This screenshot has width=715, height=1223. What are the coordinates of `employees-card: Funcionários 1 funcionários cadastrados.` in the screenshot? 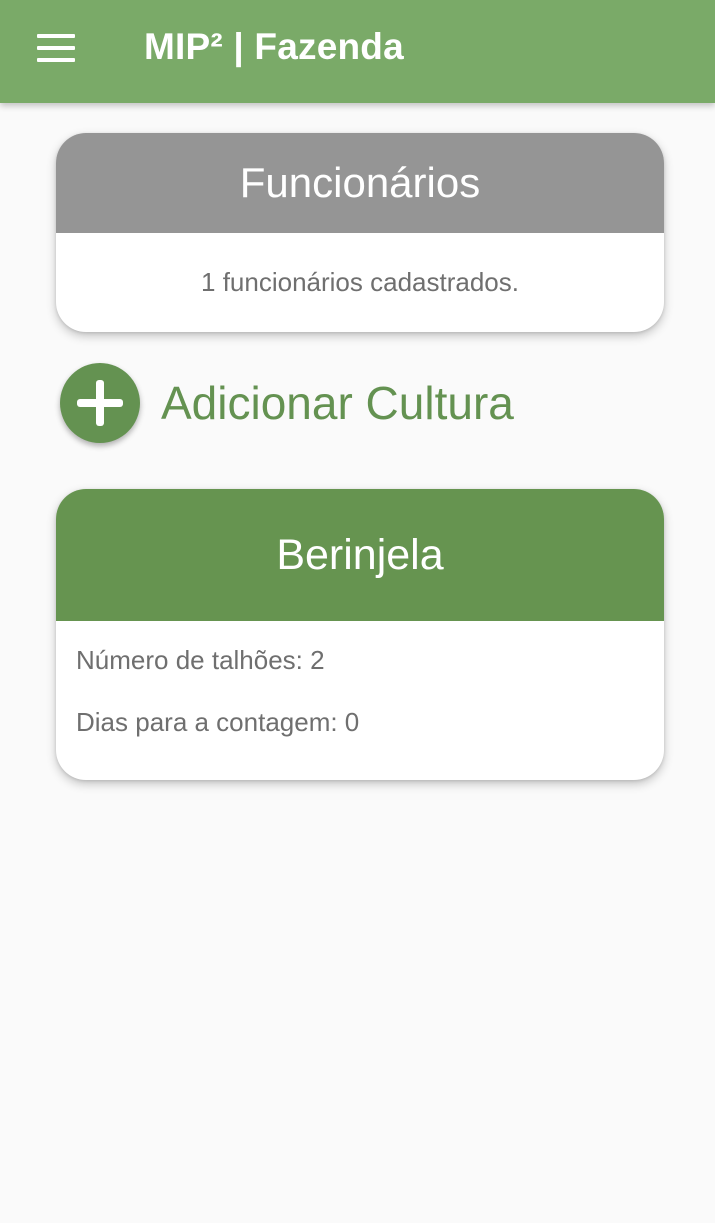 It's located at (360, 232).